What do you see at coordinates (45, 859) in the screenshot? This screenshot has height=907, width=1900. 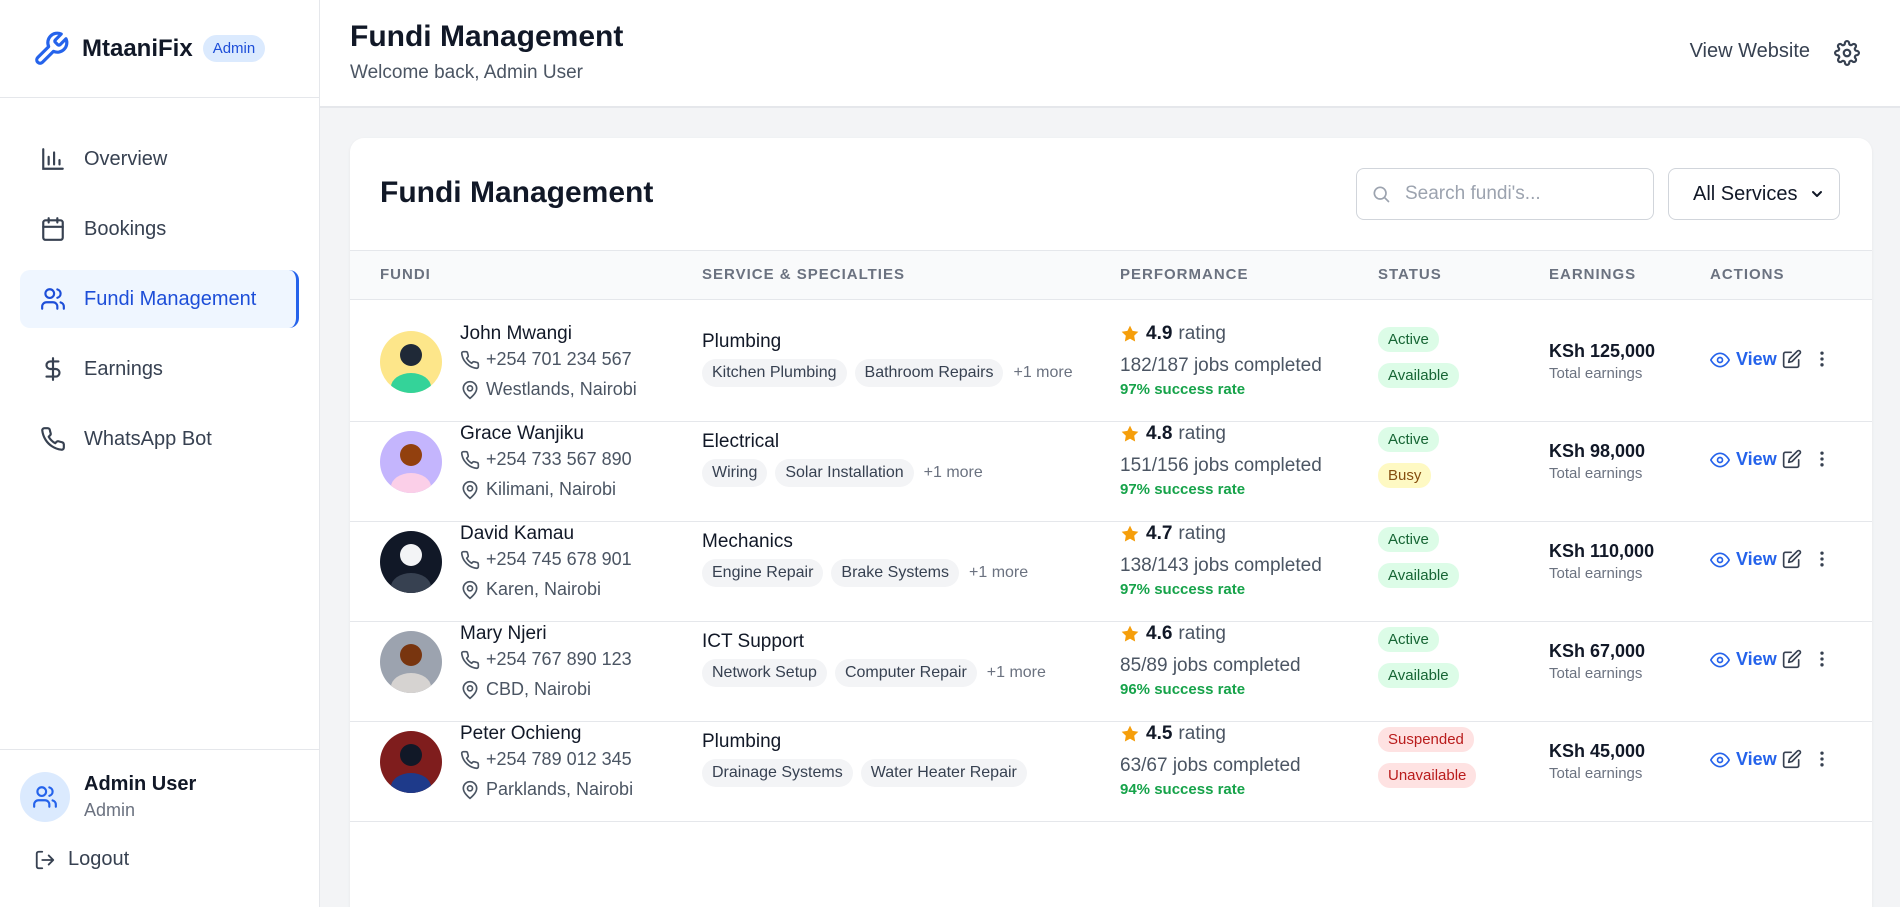 I see `logout-icon` at bounding box center [45, 859].